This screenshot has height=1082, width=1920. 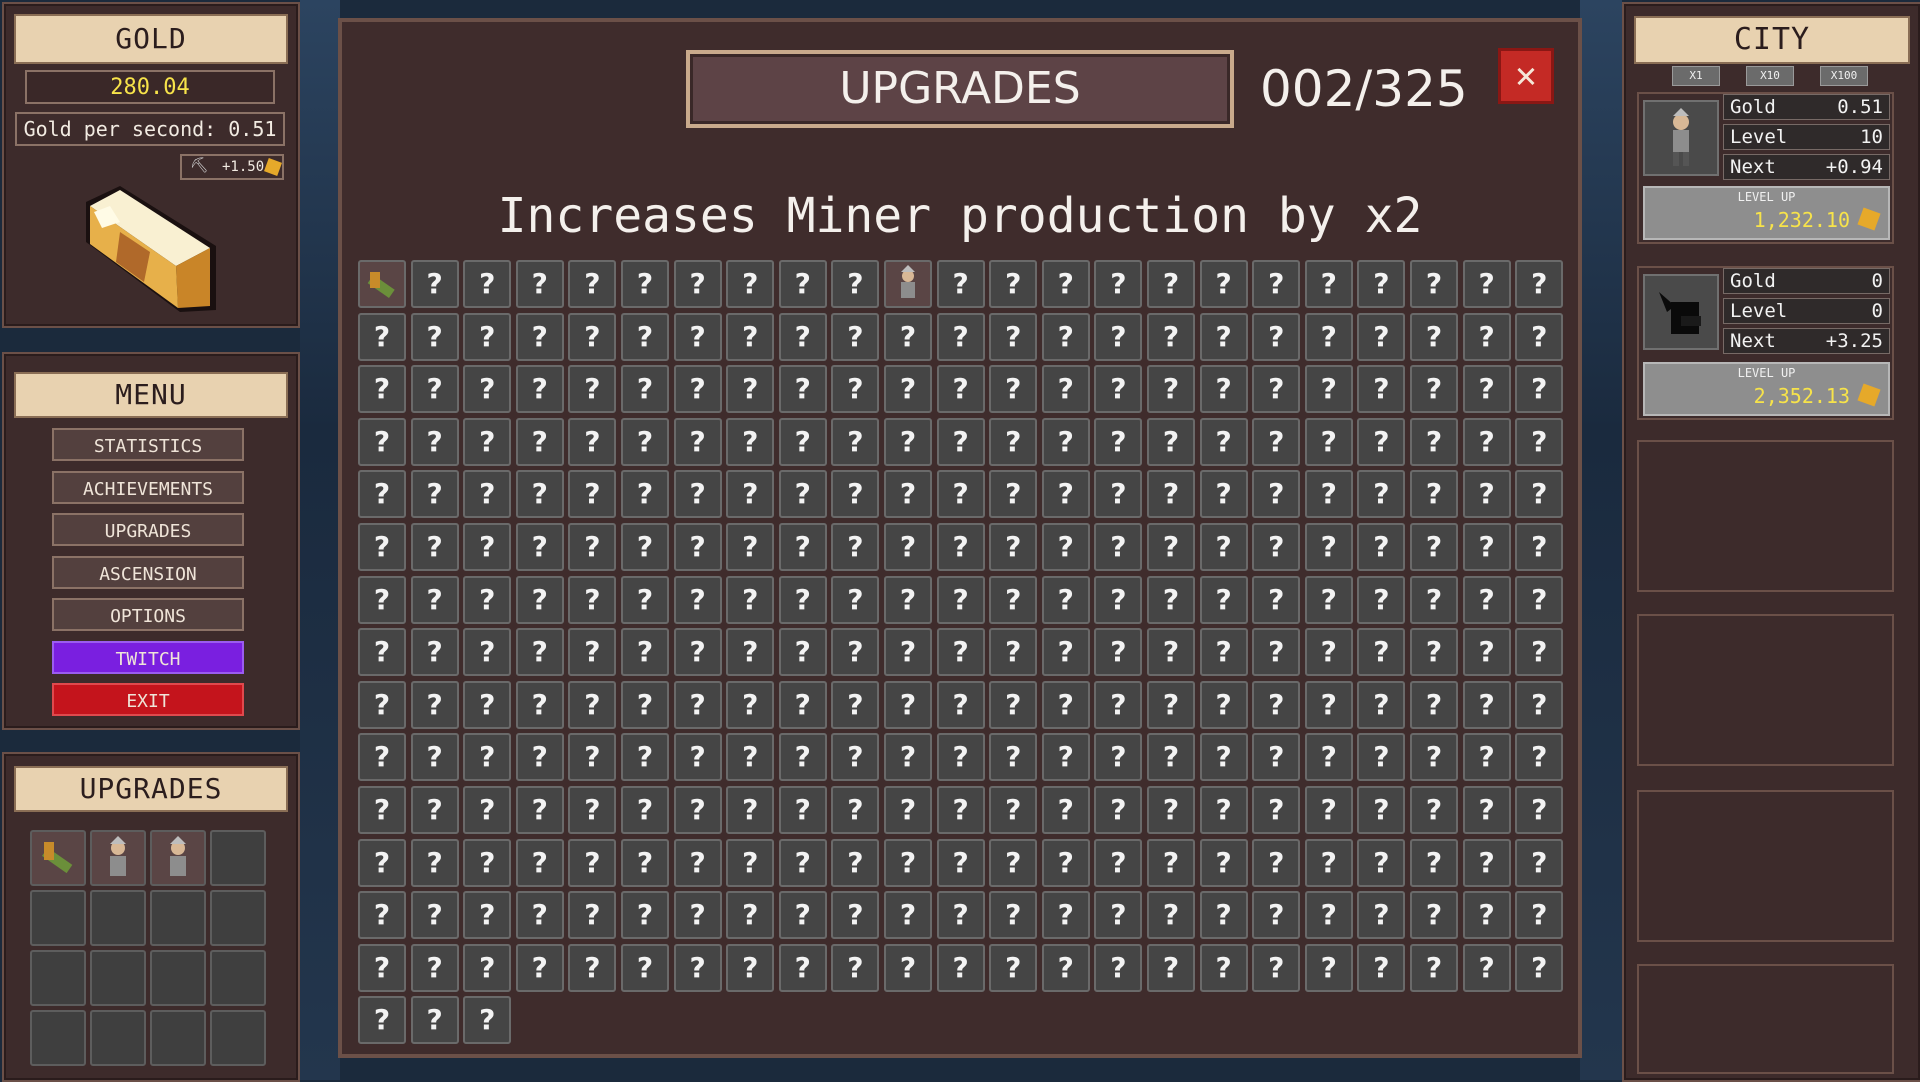 I want to click on upgrade-cell-owned, so click(x=382, y=284).